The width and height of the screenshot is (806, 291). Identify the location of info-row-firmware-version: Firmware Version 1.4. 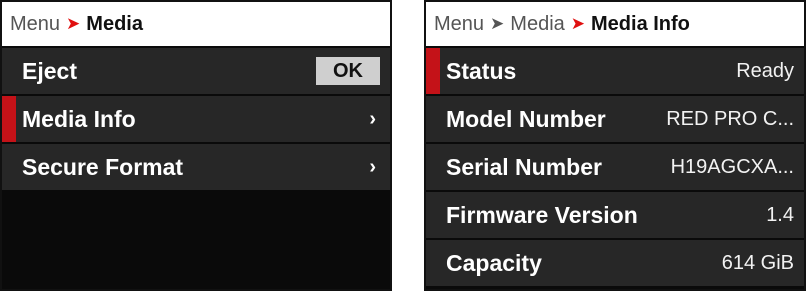
(615, 215).